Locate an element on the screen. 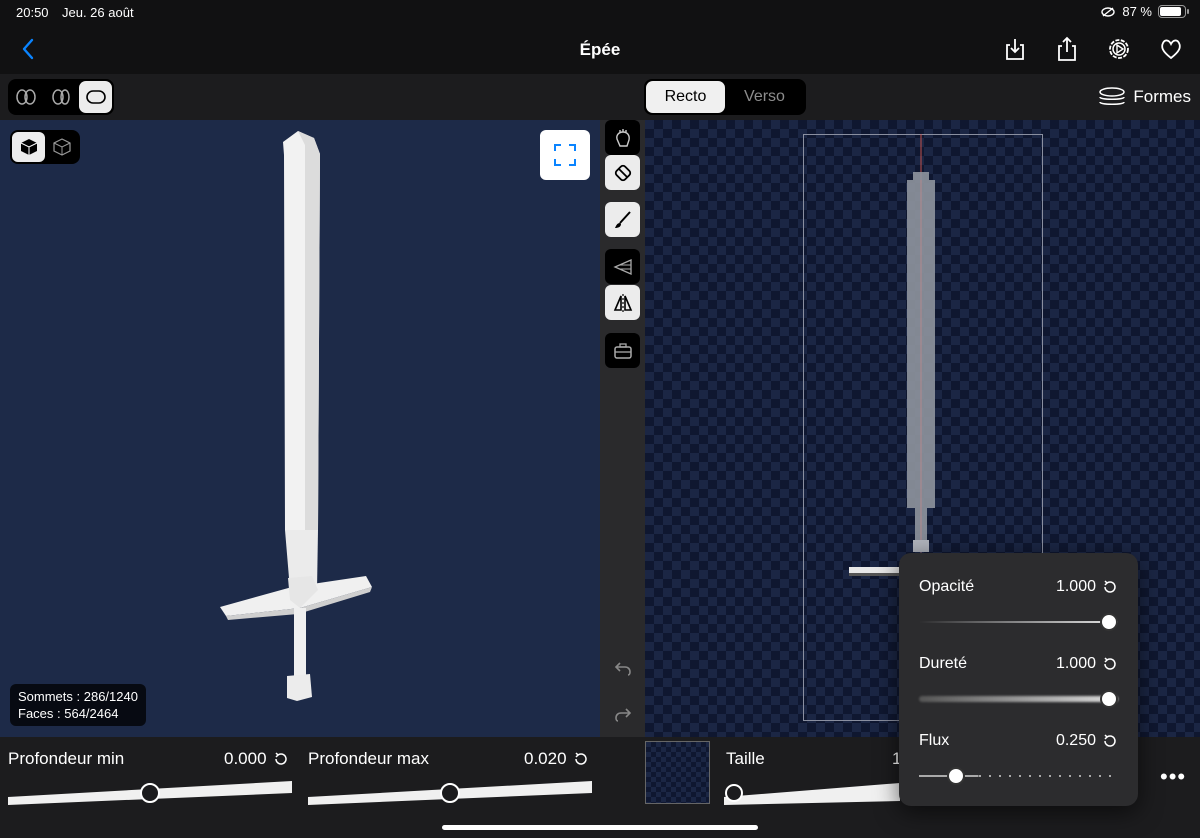 This screenshot has width=1200, height=838. capsule-icon is located at coordinates (95, 97).